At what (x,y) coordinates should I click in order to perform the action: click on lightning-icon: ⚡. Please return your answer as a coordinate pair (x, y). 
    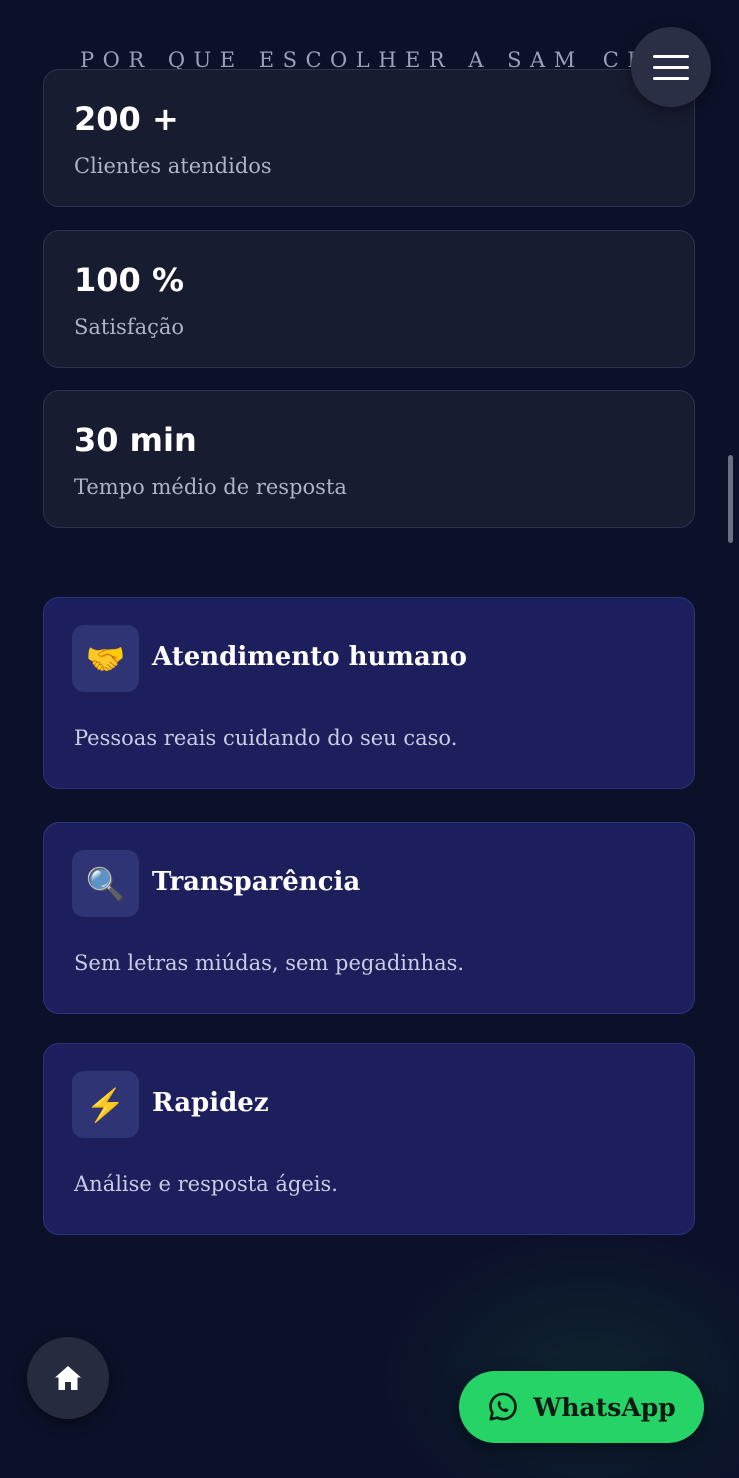
    Looking at the image, I should click on (105, 1104).